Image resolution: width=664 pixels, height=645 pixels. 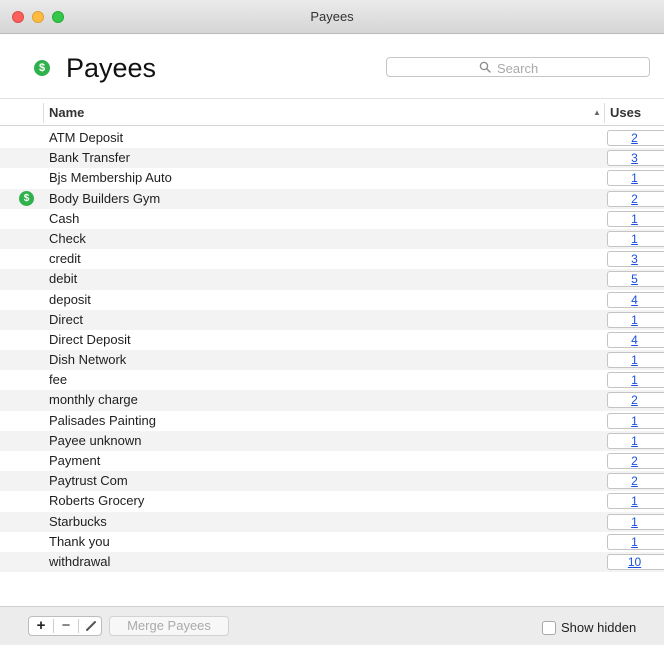 I want to click on table-row: Direct 1, so click(x=332, y=319).